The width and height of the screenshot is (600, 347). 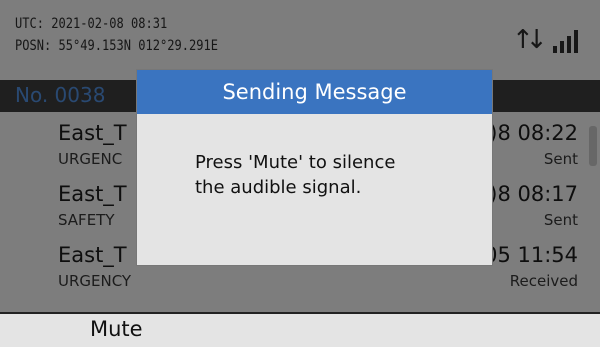 What do you see at coordinates (295, 162) in the screenshot?
I see `dialog-message-line: Press 'Mute' to silence` at bounding box center [295, 162].